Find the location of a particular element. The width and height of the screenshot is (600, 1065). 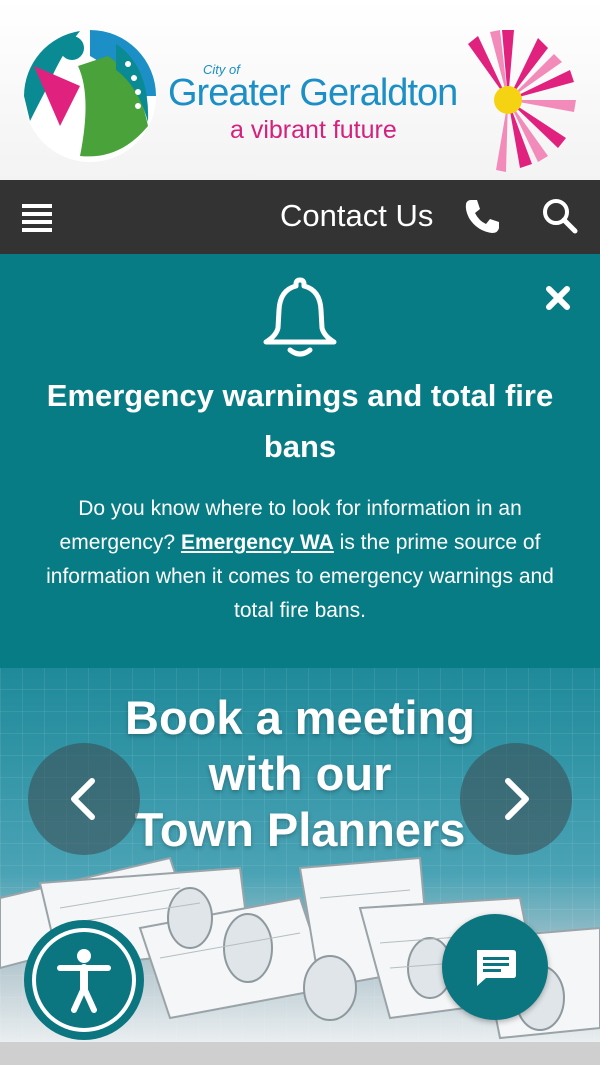

wildflower-icon is located at coordinates (522, 101).